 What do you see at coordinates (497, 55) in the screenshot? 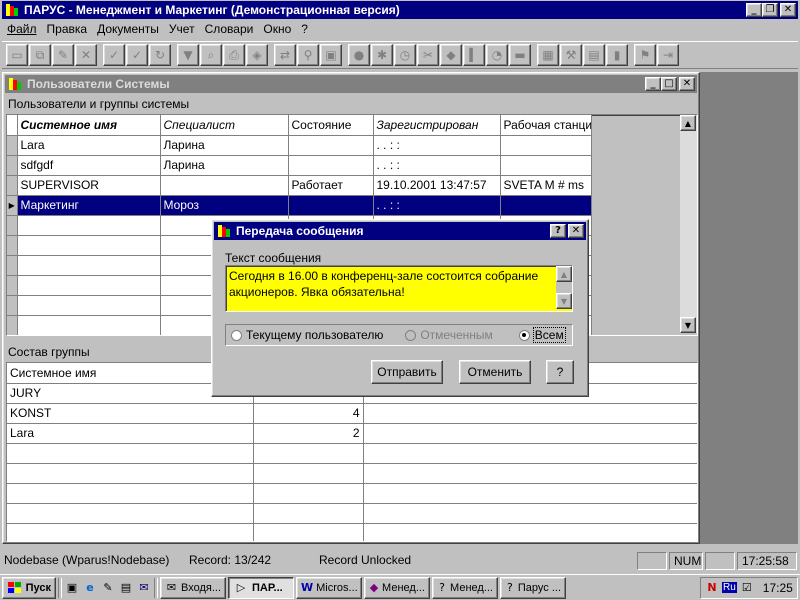
I see `pie-icon: ◔` at bounding box center [497, 55].